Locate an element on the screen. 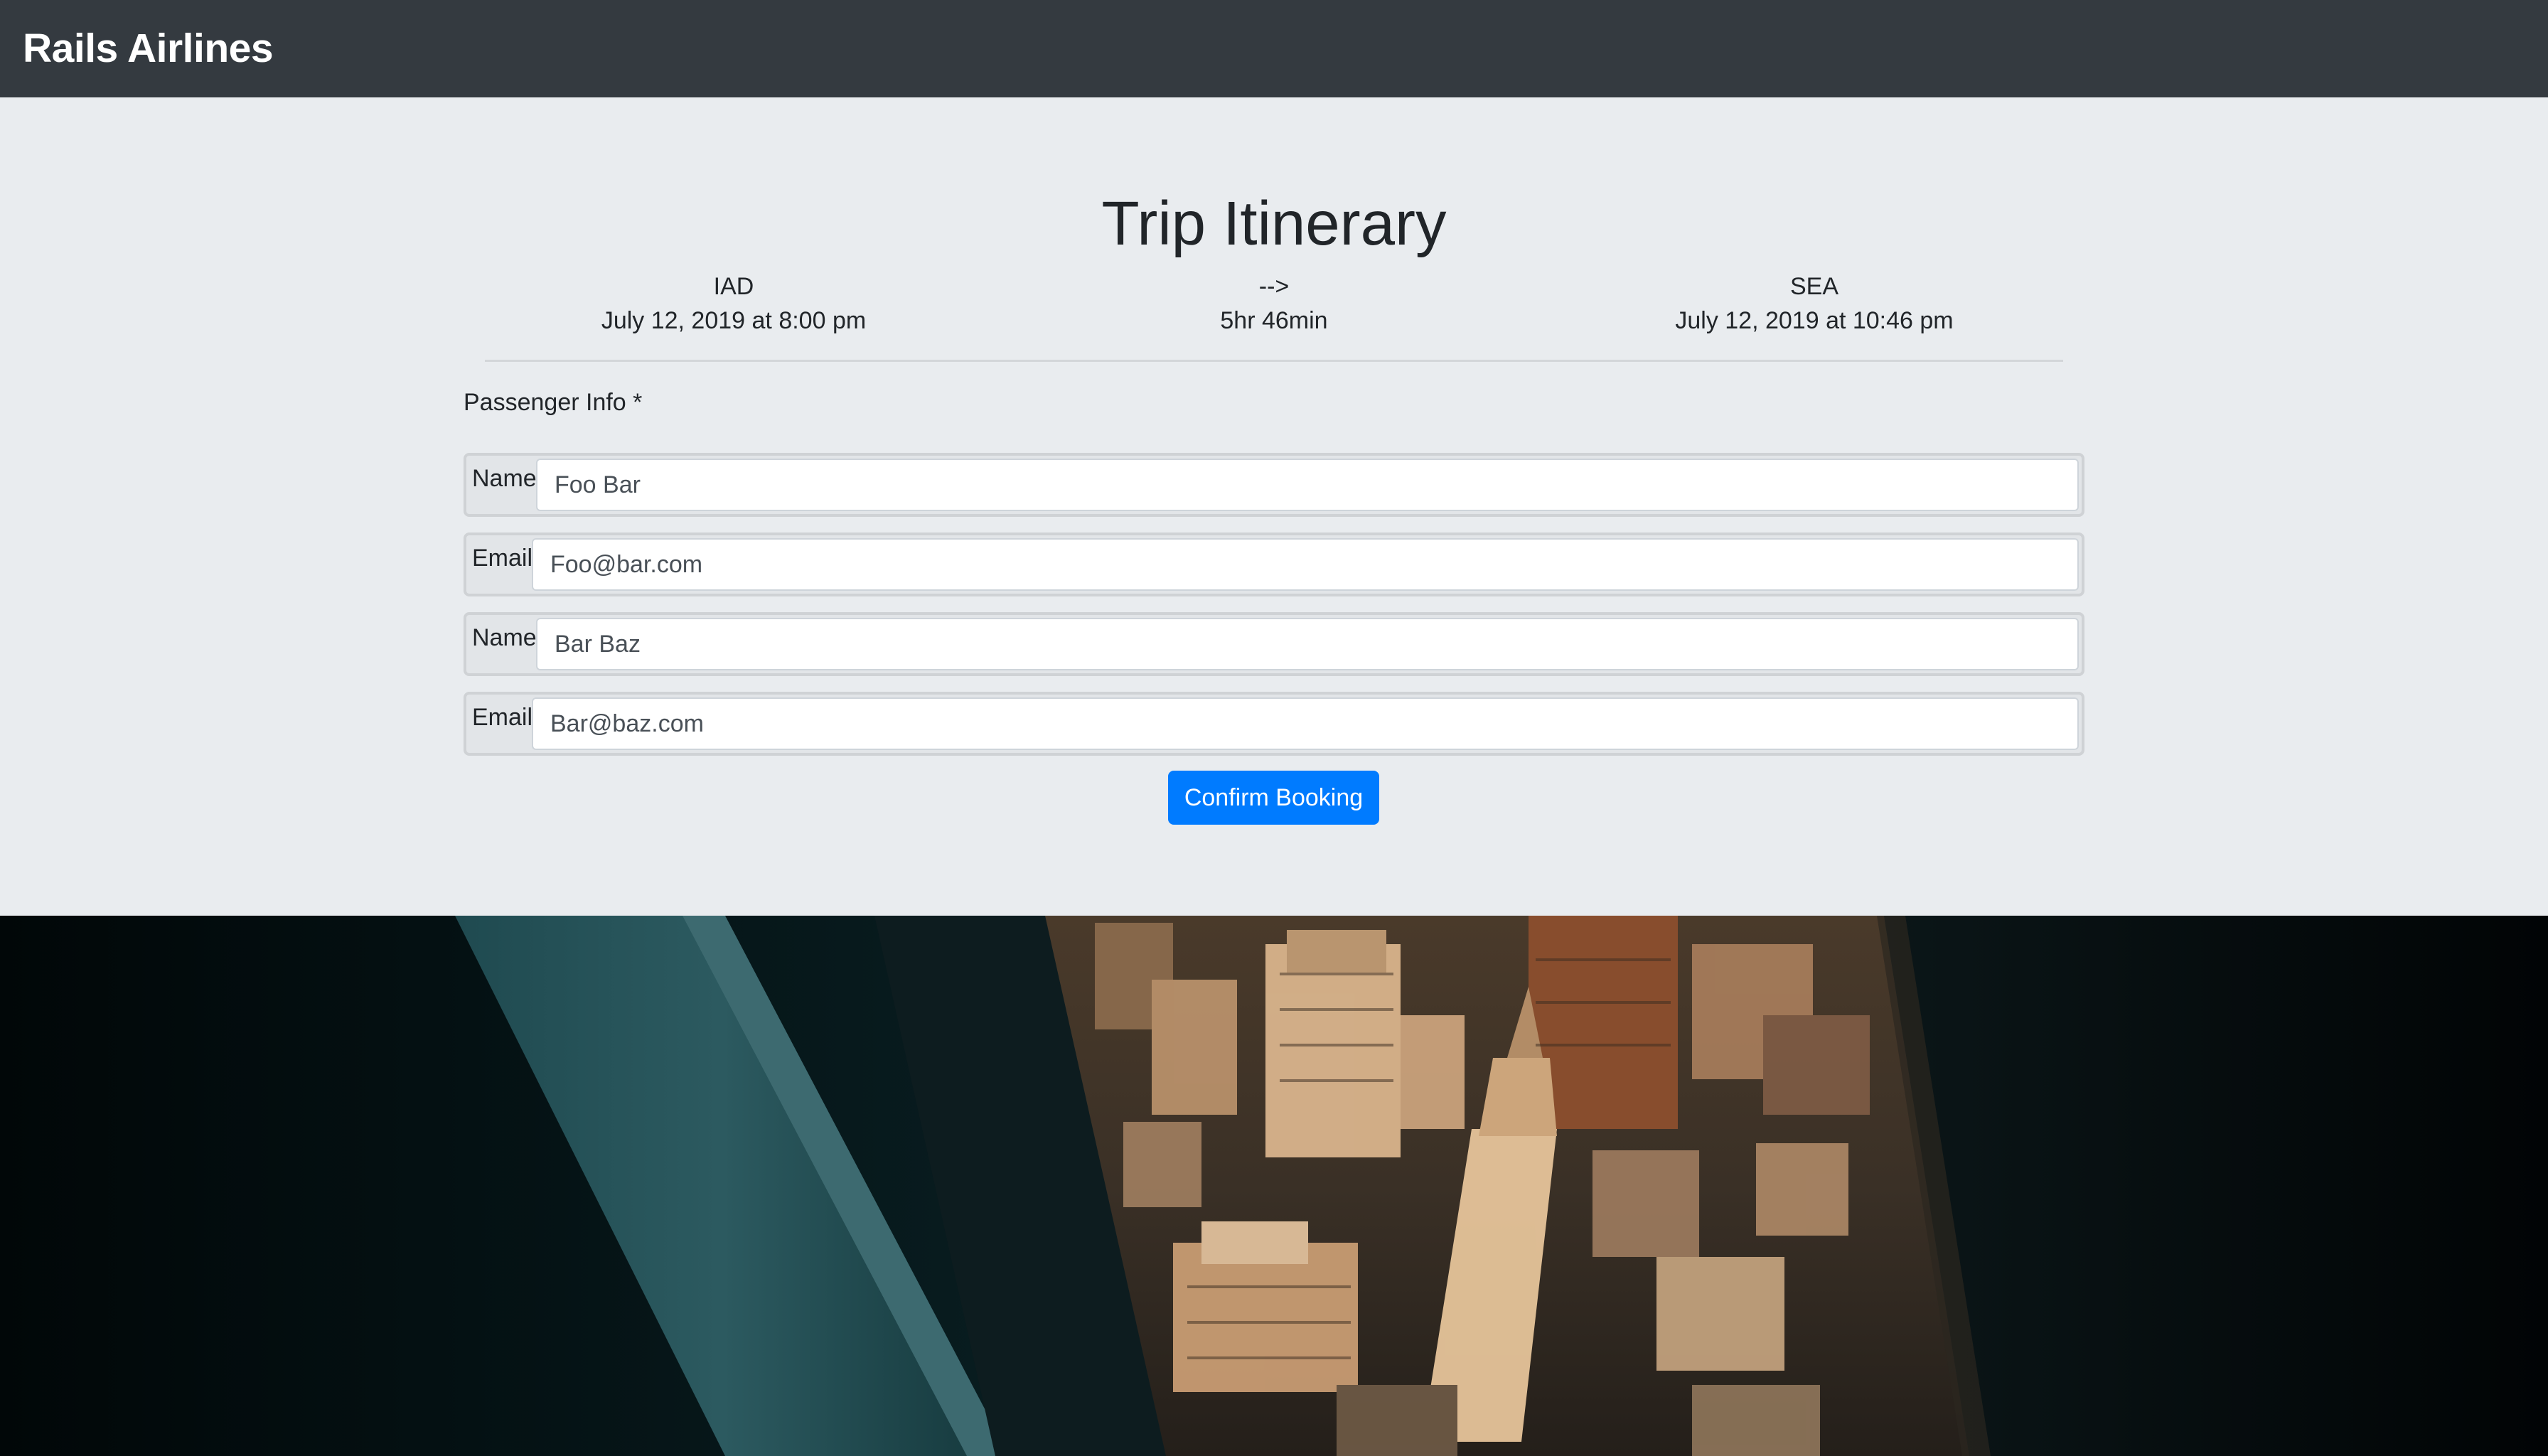 The height and width of the screenshot is (1456, 2548). arrival-info: SEA July 12, 2019 at 10:46 pm is located at coordinates (1814, 303).